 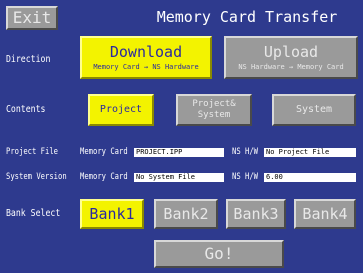 What do you see at coordinates (32, 152) in the screenshot?
I see `project-file-label: Project File` at bounding box center [32, 152].